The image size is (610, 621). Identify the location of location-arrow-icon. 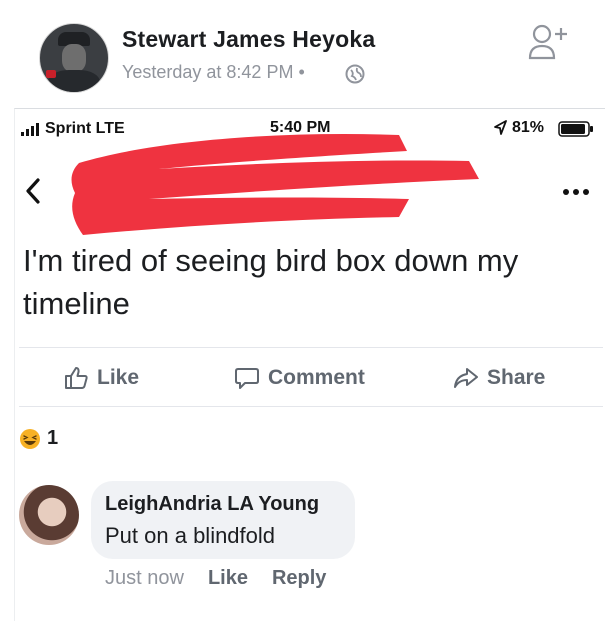
(500, 127).